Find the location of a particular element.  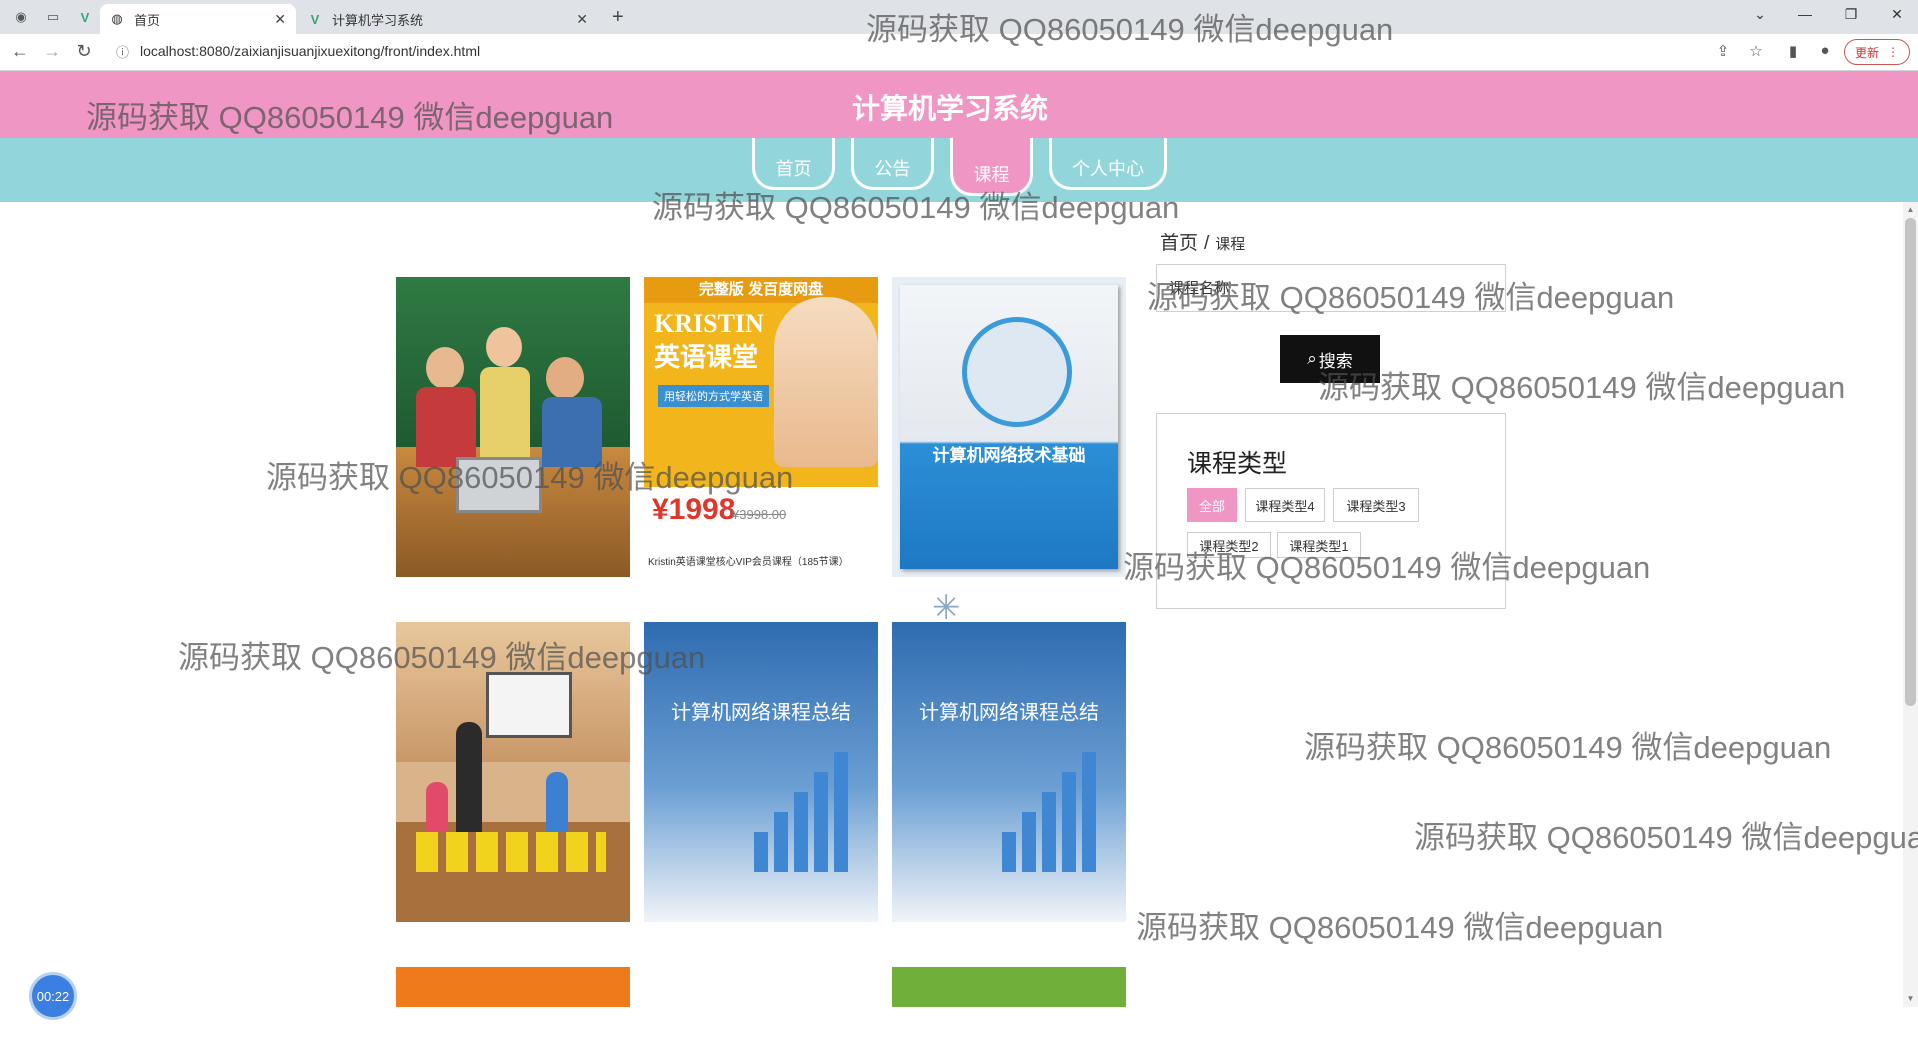

globe-icon: ◍ is located at coordinates (117, 18).